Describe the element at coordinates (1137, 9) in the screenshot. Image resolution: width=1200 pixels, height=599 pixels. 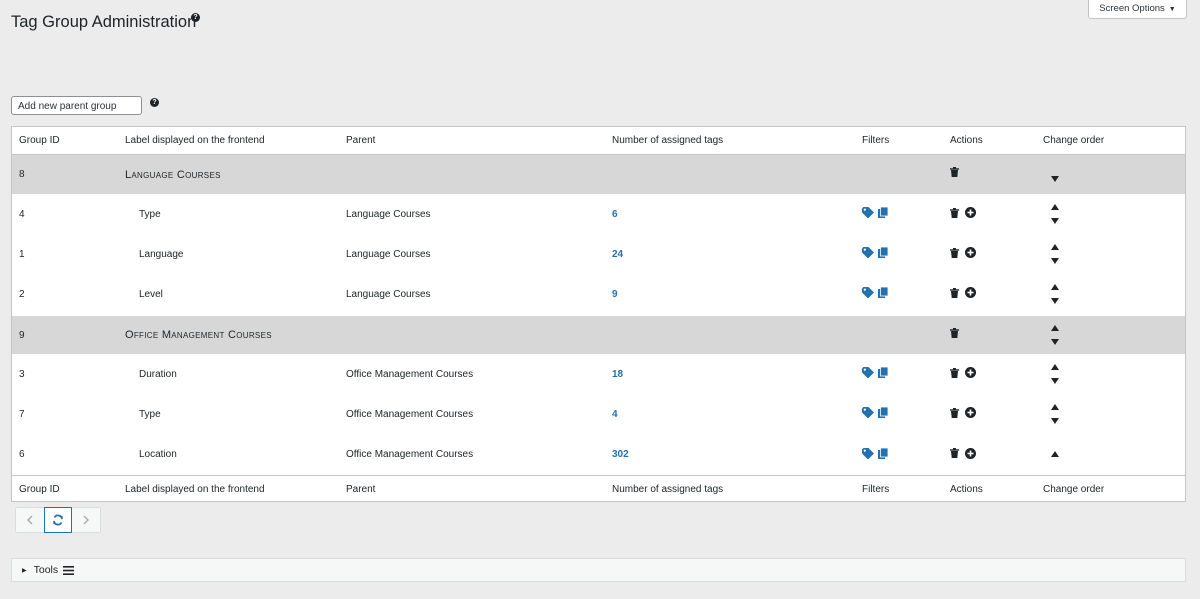
I see `screen-options-button: Screen Options ▼` at that location.